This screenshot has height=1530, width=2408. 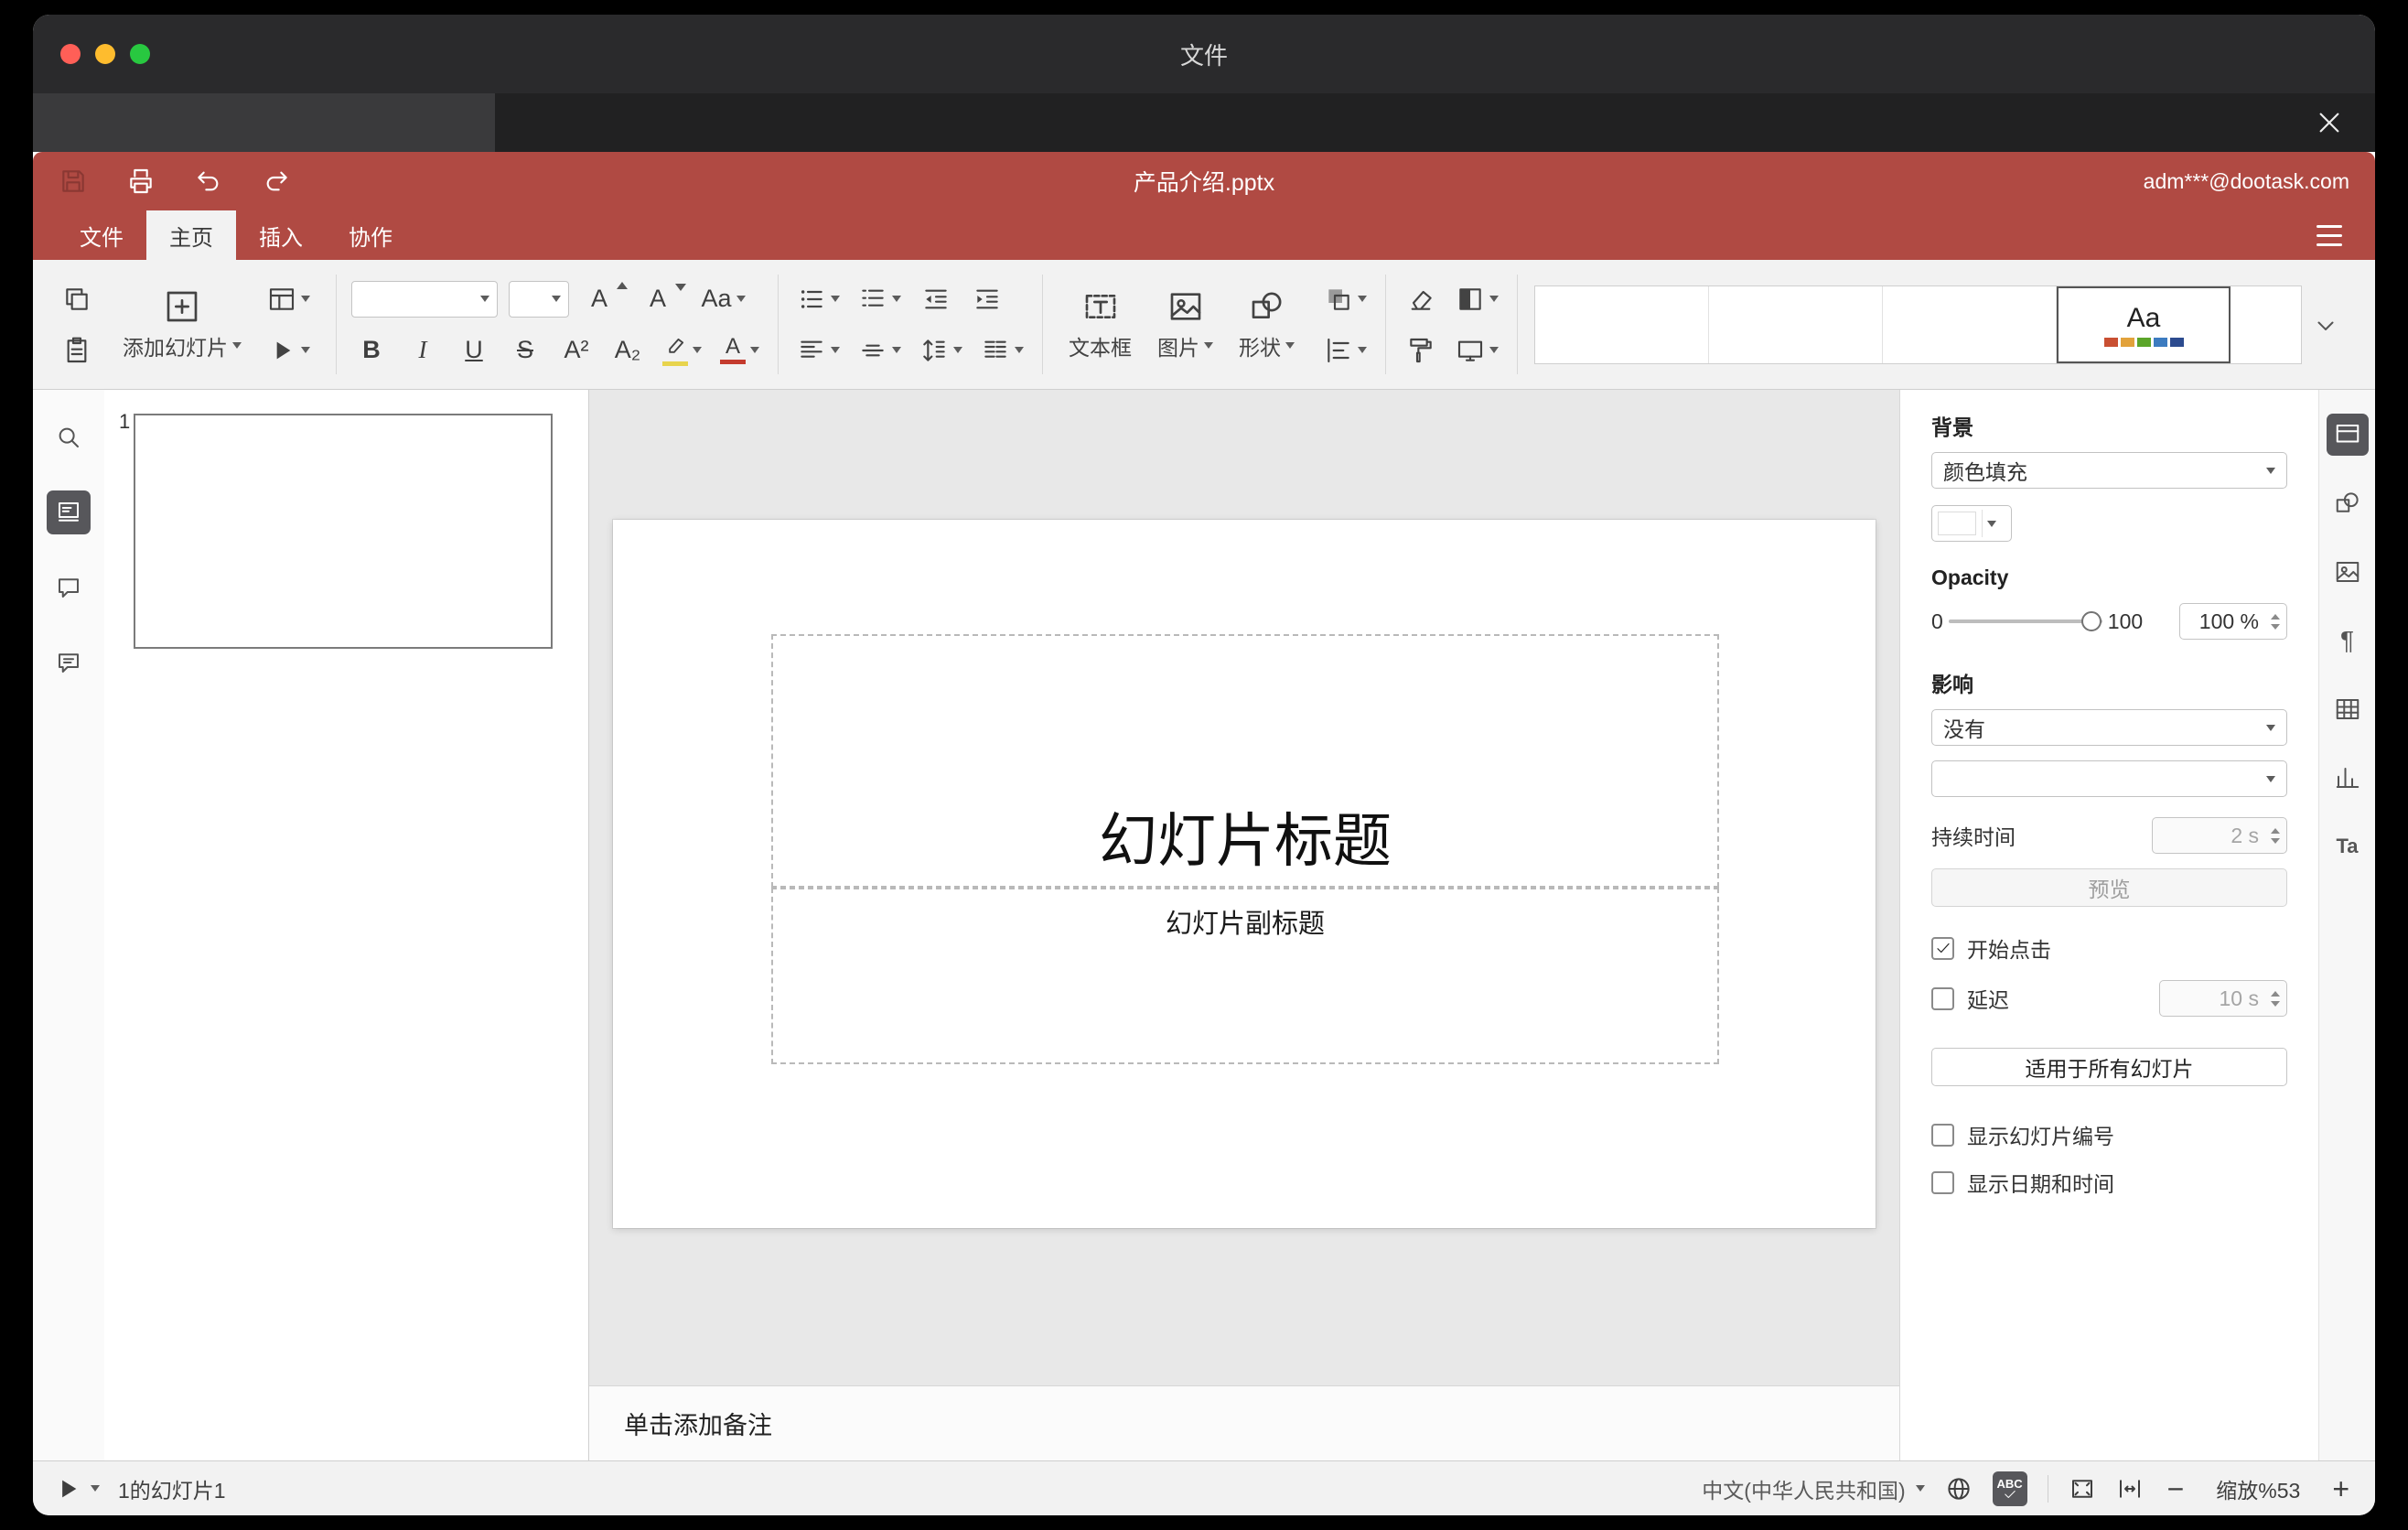 What do you see at coordinates (2109, 470) in the screenshot?
I see `fill-type-select: 颜色填充` at bounding box center [2109, 470].